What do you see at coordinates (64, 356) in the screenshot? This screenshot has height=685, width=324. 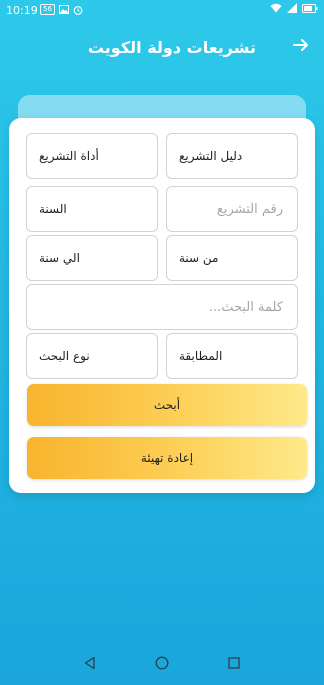 I see `search-type-label: نوع البحث` at bounding box center [64, 356].